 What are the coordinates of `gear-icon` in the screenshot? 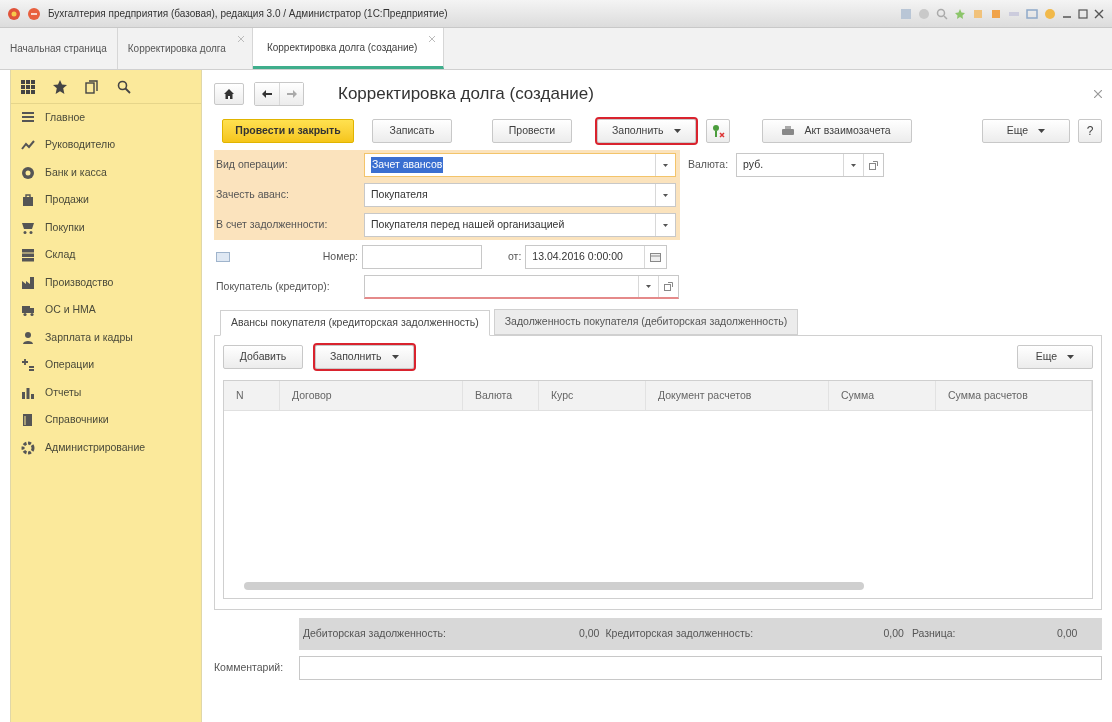 It's located at (28, 447).